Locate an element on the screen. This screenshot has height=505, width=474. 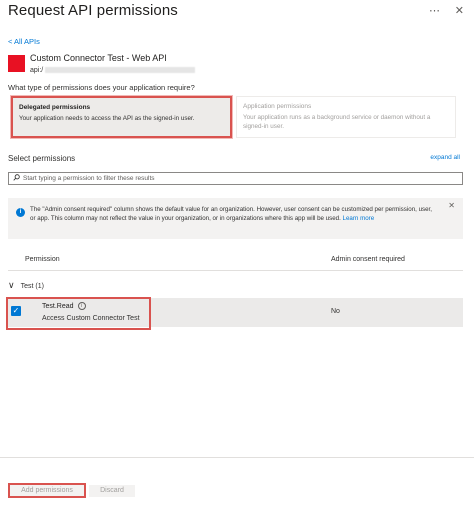
column-header-admin-consent: Admin consent required is located at coordinates (368, 259).